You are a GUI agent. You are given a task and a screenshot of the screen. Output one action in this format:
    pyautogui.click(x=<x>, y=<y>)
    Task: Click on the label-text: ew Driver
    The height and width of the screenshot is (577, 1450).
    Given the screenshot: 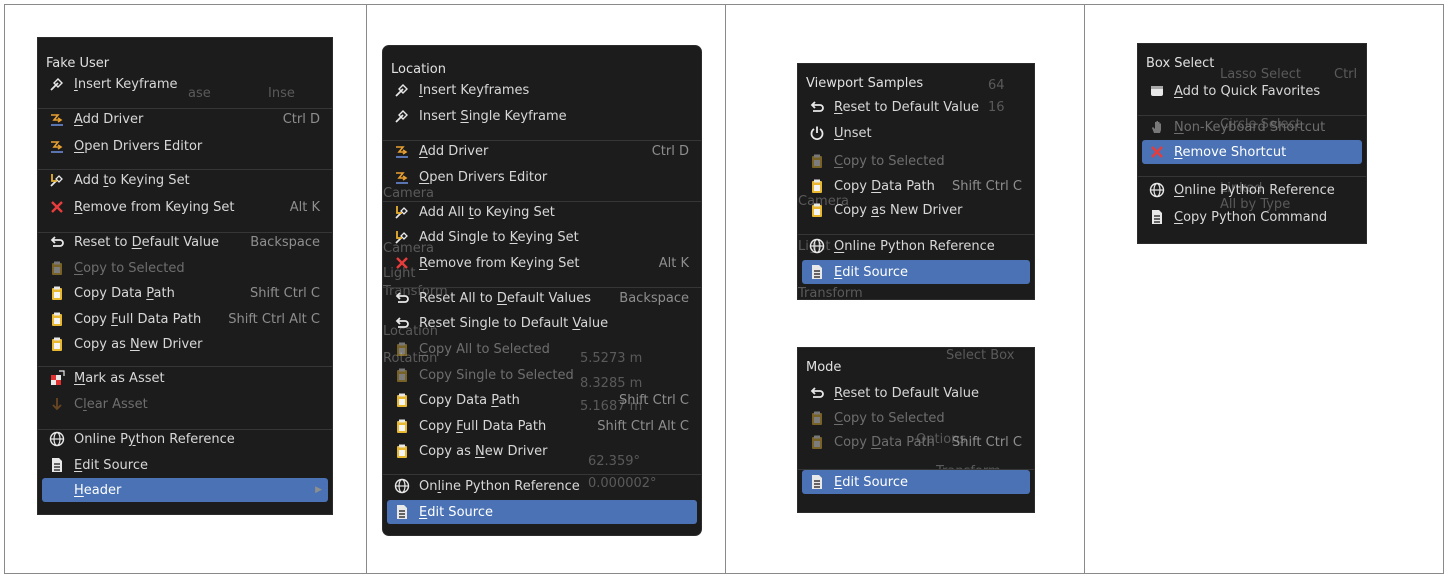 What is the action you would take?
    pyautogui.click(x=516, y=451)
    